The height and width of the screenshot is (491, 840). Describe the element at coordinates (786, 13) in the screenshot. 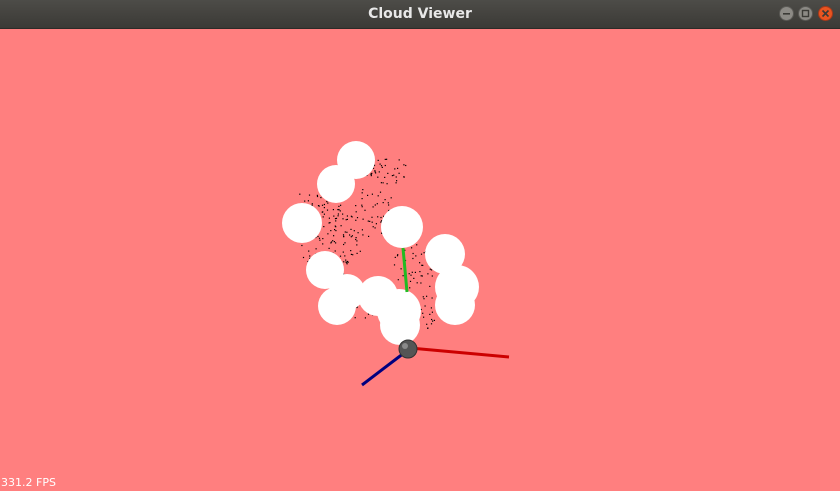

I see `minimize-button` at that location.